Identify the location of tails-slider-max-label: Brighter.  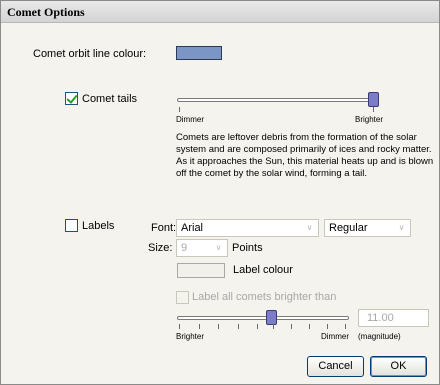
(369, 119).